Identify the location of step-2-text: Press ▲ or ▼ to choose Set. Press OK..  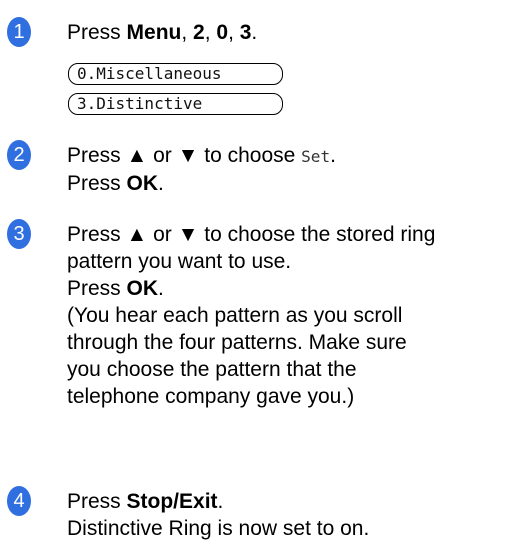
(298, 169).